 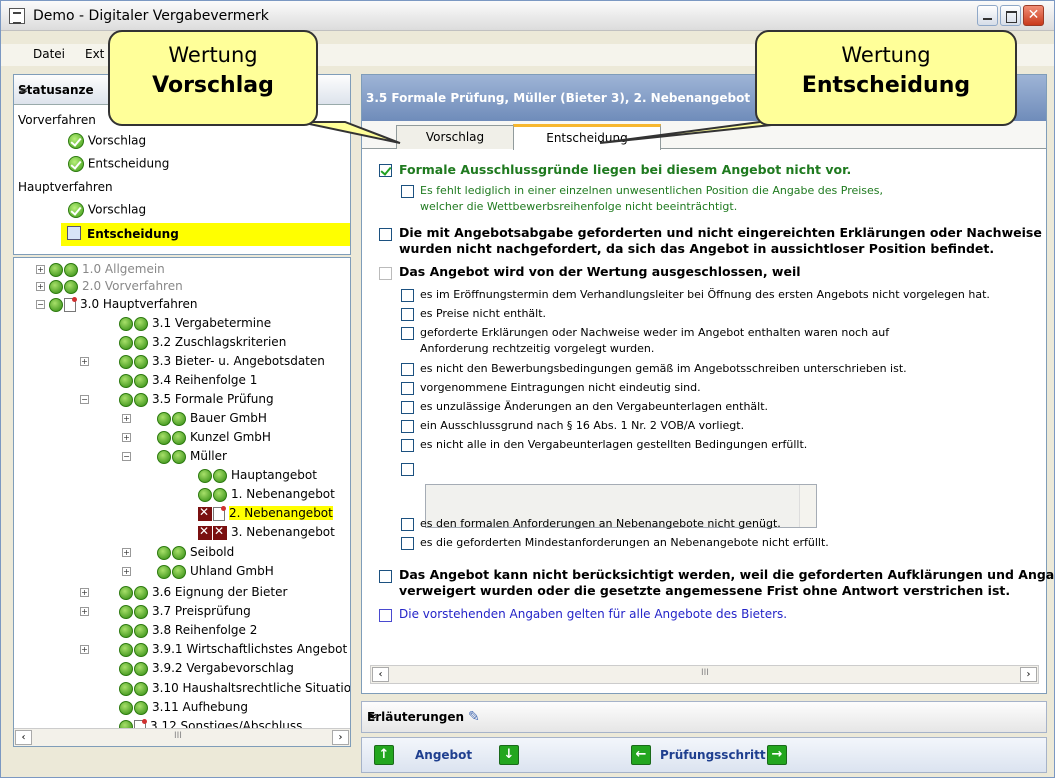 What do you see at coordinates (213, 55) in the screenshot?
I see `callout-left-line1: Wertung` at bounding box center [213, 55].